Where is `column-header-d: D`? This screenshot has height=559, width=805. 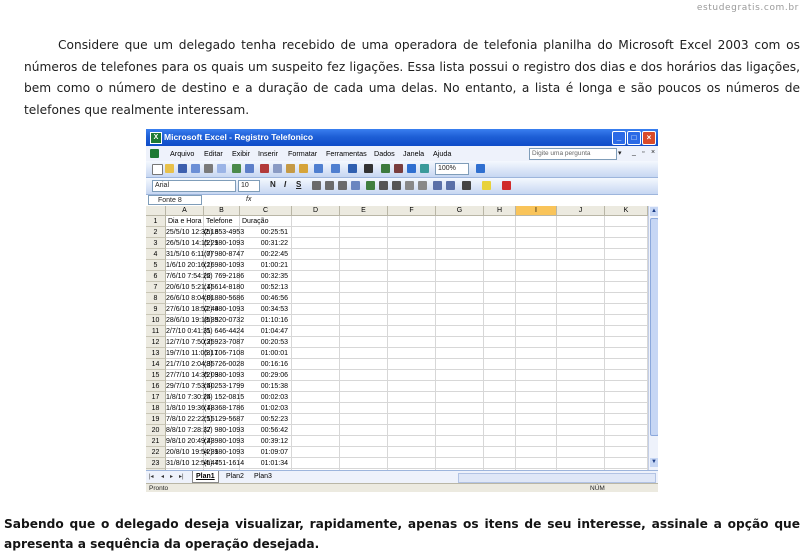 column-header-d: D is located at coordinates (316, 211).